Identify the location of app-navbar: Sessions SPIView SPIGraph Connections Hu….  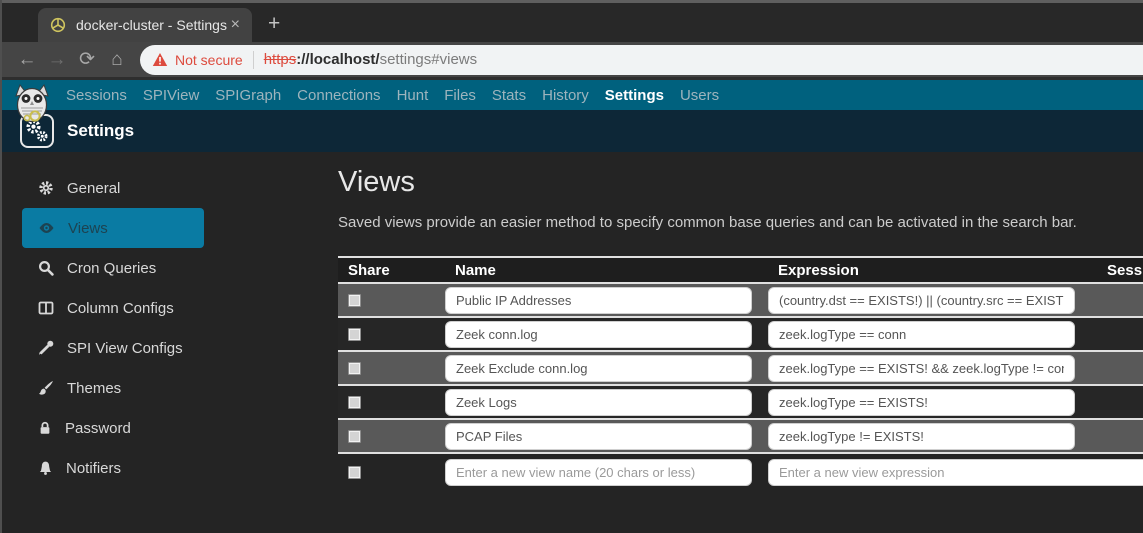
(572, 95).